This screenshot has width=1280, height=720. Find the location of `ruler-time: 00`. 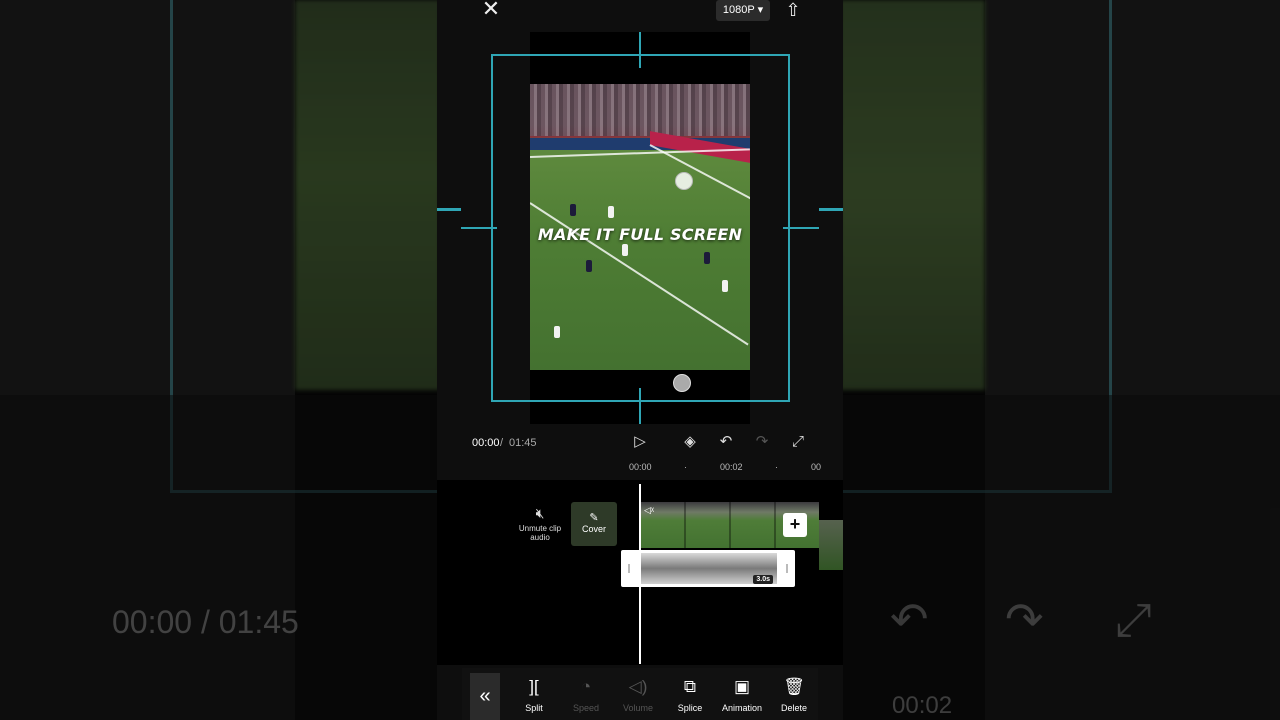

ruler-time: 00 is located at coordinates (816, 467).